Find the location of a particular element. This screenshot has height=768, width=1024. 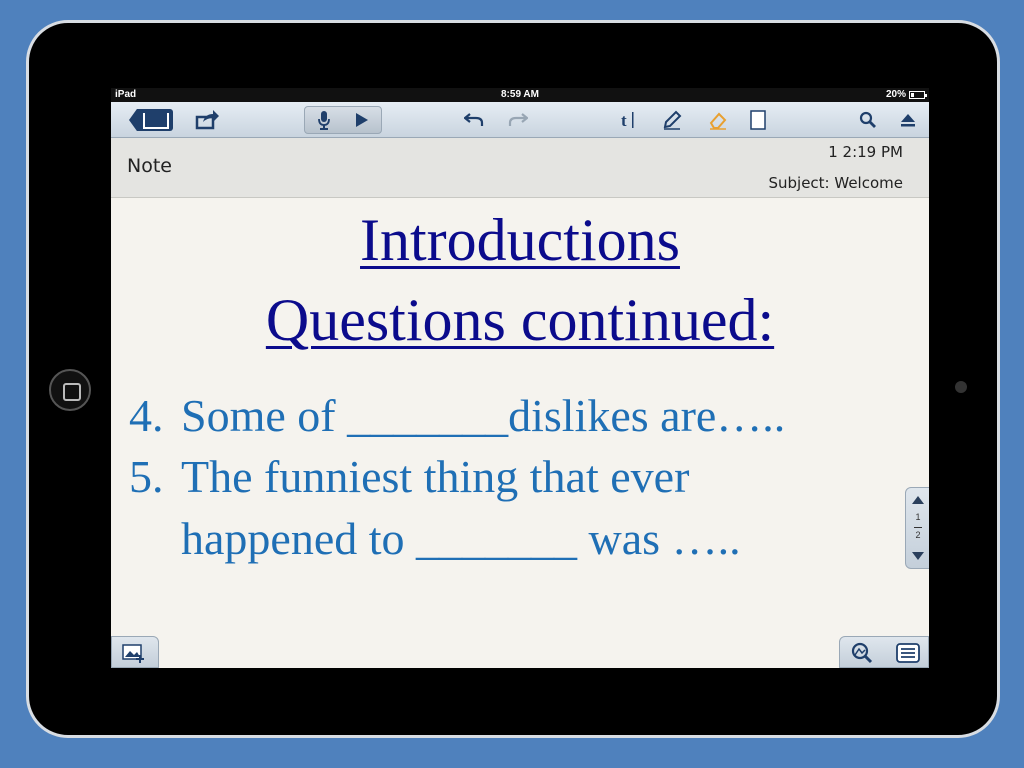

battery-status: 20% is located at coordinates (906, 94).